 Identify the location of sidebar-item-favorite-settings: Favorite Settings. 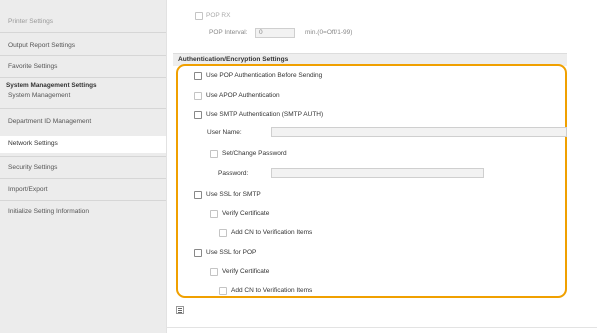
(32, 66).